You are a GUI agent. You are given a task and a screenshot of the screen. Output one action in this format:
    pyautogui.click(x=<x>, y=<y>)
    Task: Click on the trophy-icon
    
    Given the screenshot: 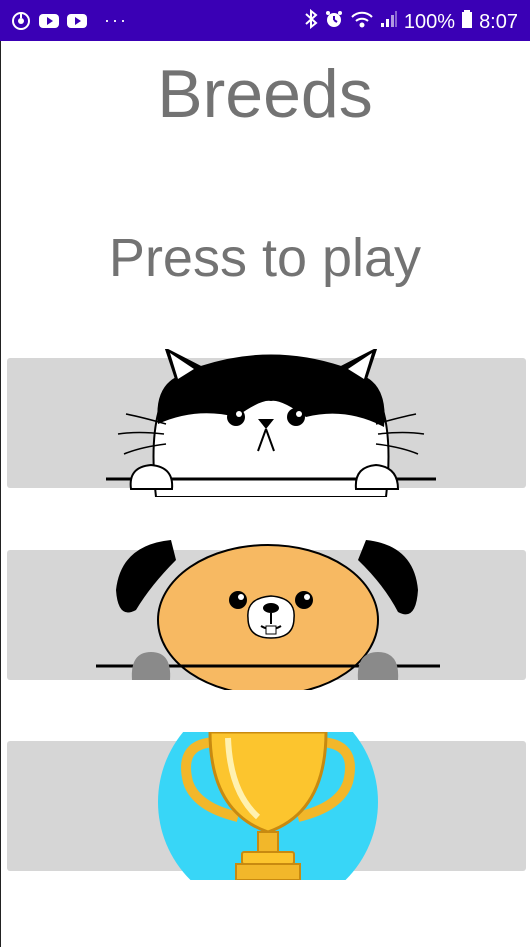 What is the action you would take?
    pyautogui.click(x=268, y=806)
    